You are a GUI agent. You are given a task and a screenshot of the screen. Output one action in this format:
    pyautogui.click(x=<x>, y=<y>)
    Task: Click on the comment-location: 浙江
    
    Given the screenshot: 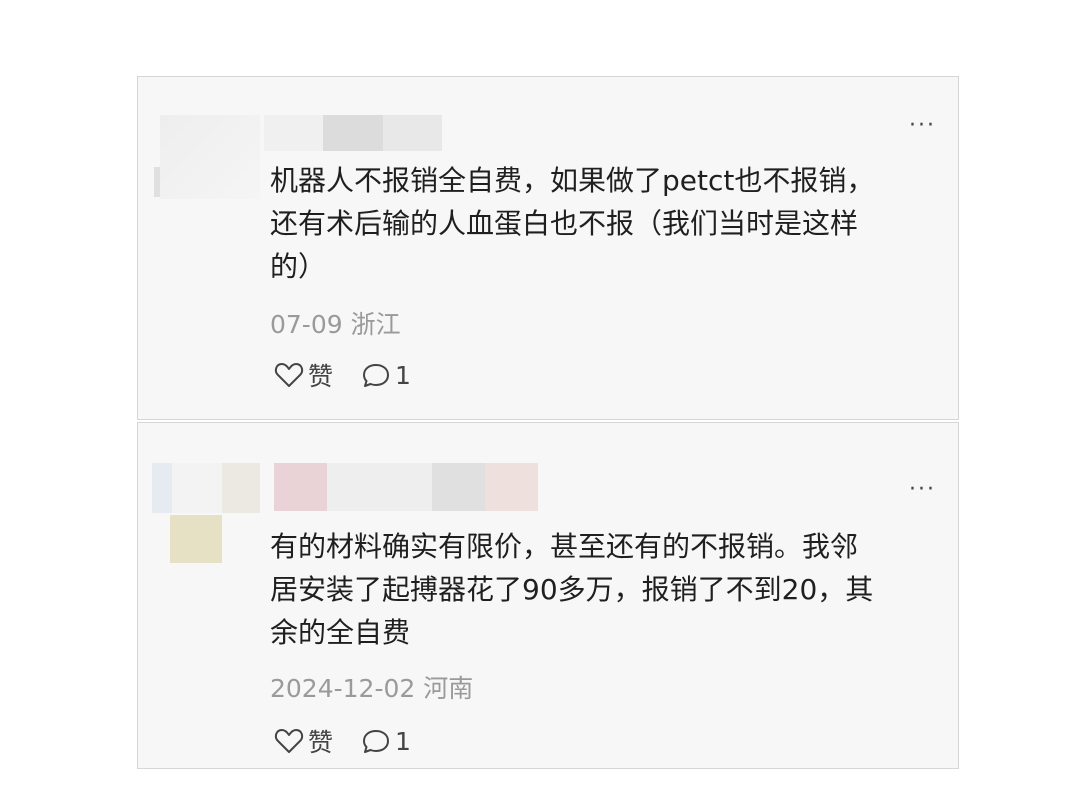 What is the action you would take?
    pyautogui.click(x=375, y=324)
    